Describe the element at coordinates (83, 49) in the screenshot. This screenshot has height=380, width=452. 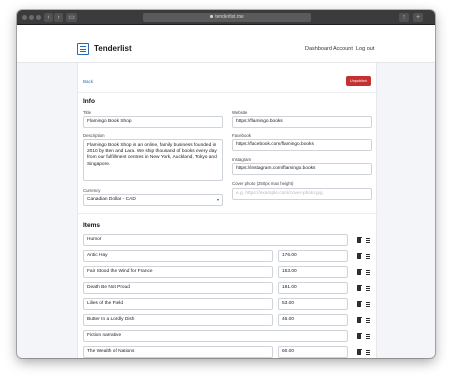
I see `tenderlist-logo-icon` at that location.